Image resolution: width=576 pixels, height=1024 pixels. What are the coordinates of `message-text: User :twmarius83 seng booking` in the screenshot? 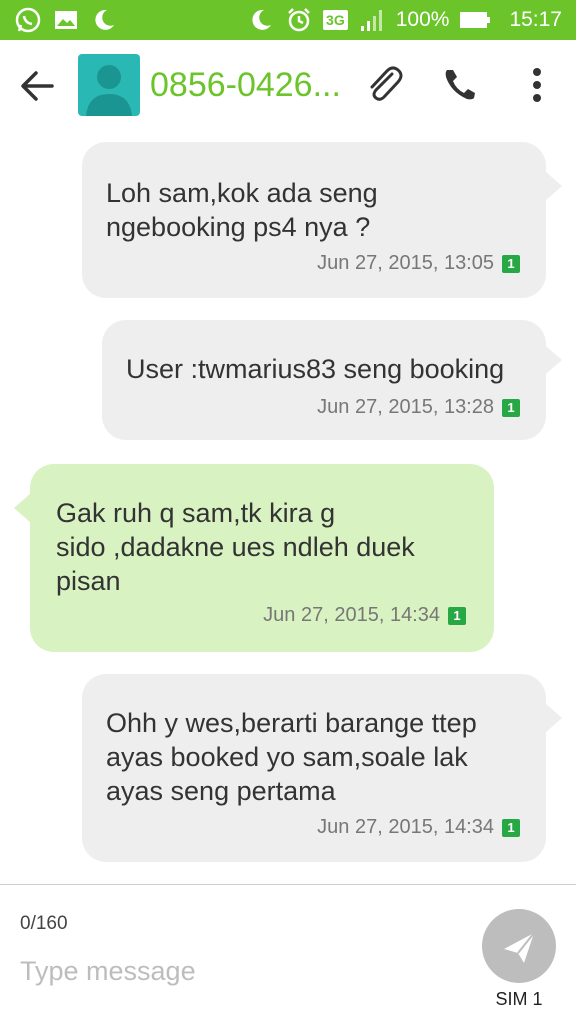 It's located at (315, 369).